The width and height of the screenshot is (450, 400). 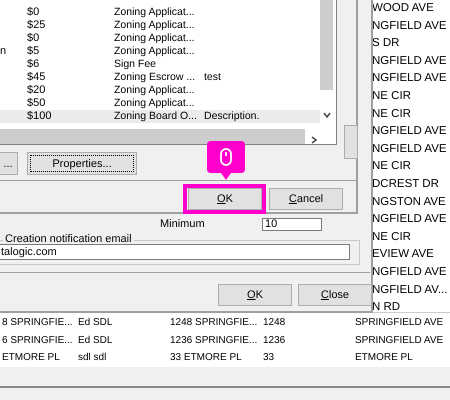 I want to click on table-cell: Sign Fee, so click(x=135, y=64).